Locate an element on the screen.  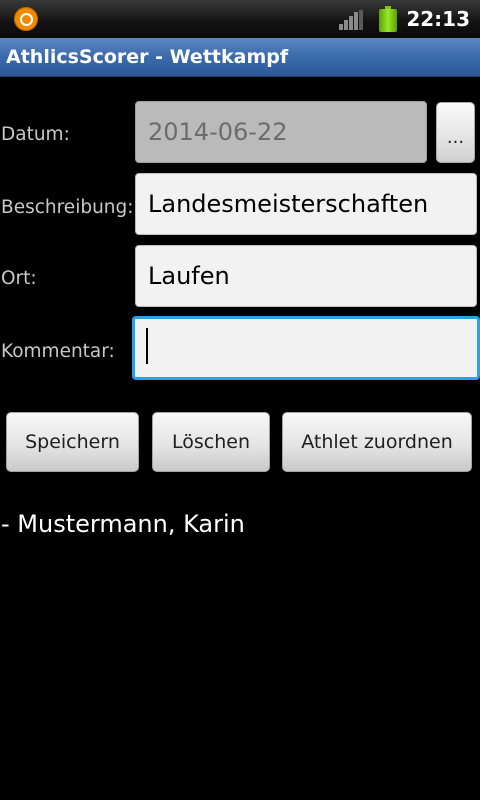
athlete-list-item: - Mustermann, Karin is located at coordinates (240, 524).